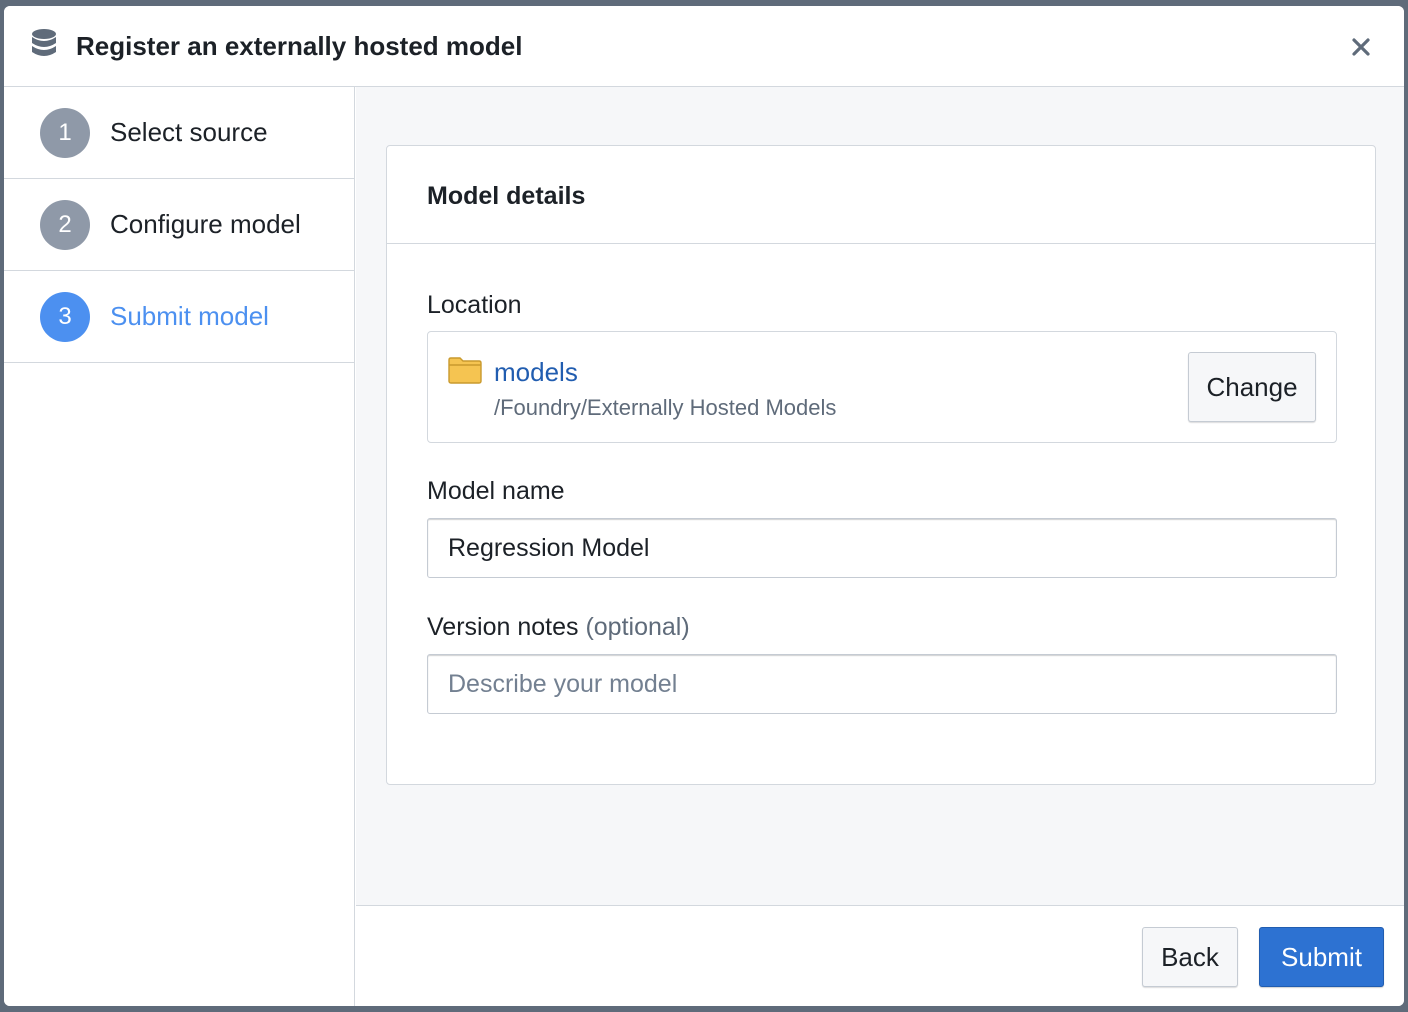 The width and height of the screenshot is (1408, 1012). I want to click on step-submit-model: 3 Submit model, so click(179, 317).